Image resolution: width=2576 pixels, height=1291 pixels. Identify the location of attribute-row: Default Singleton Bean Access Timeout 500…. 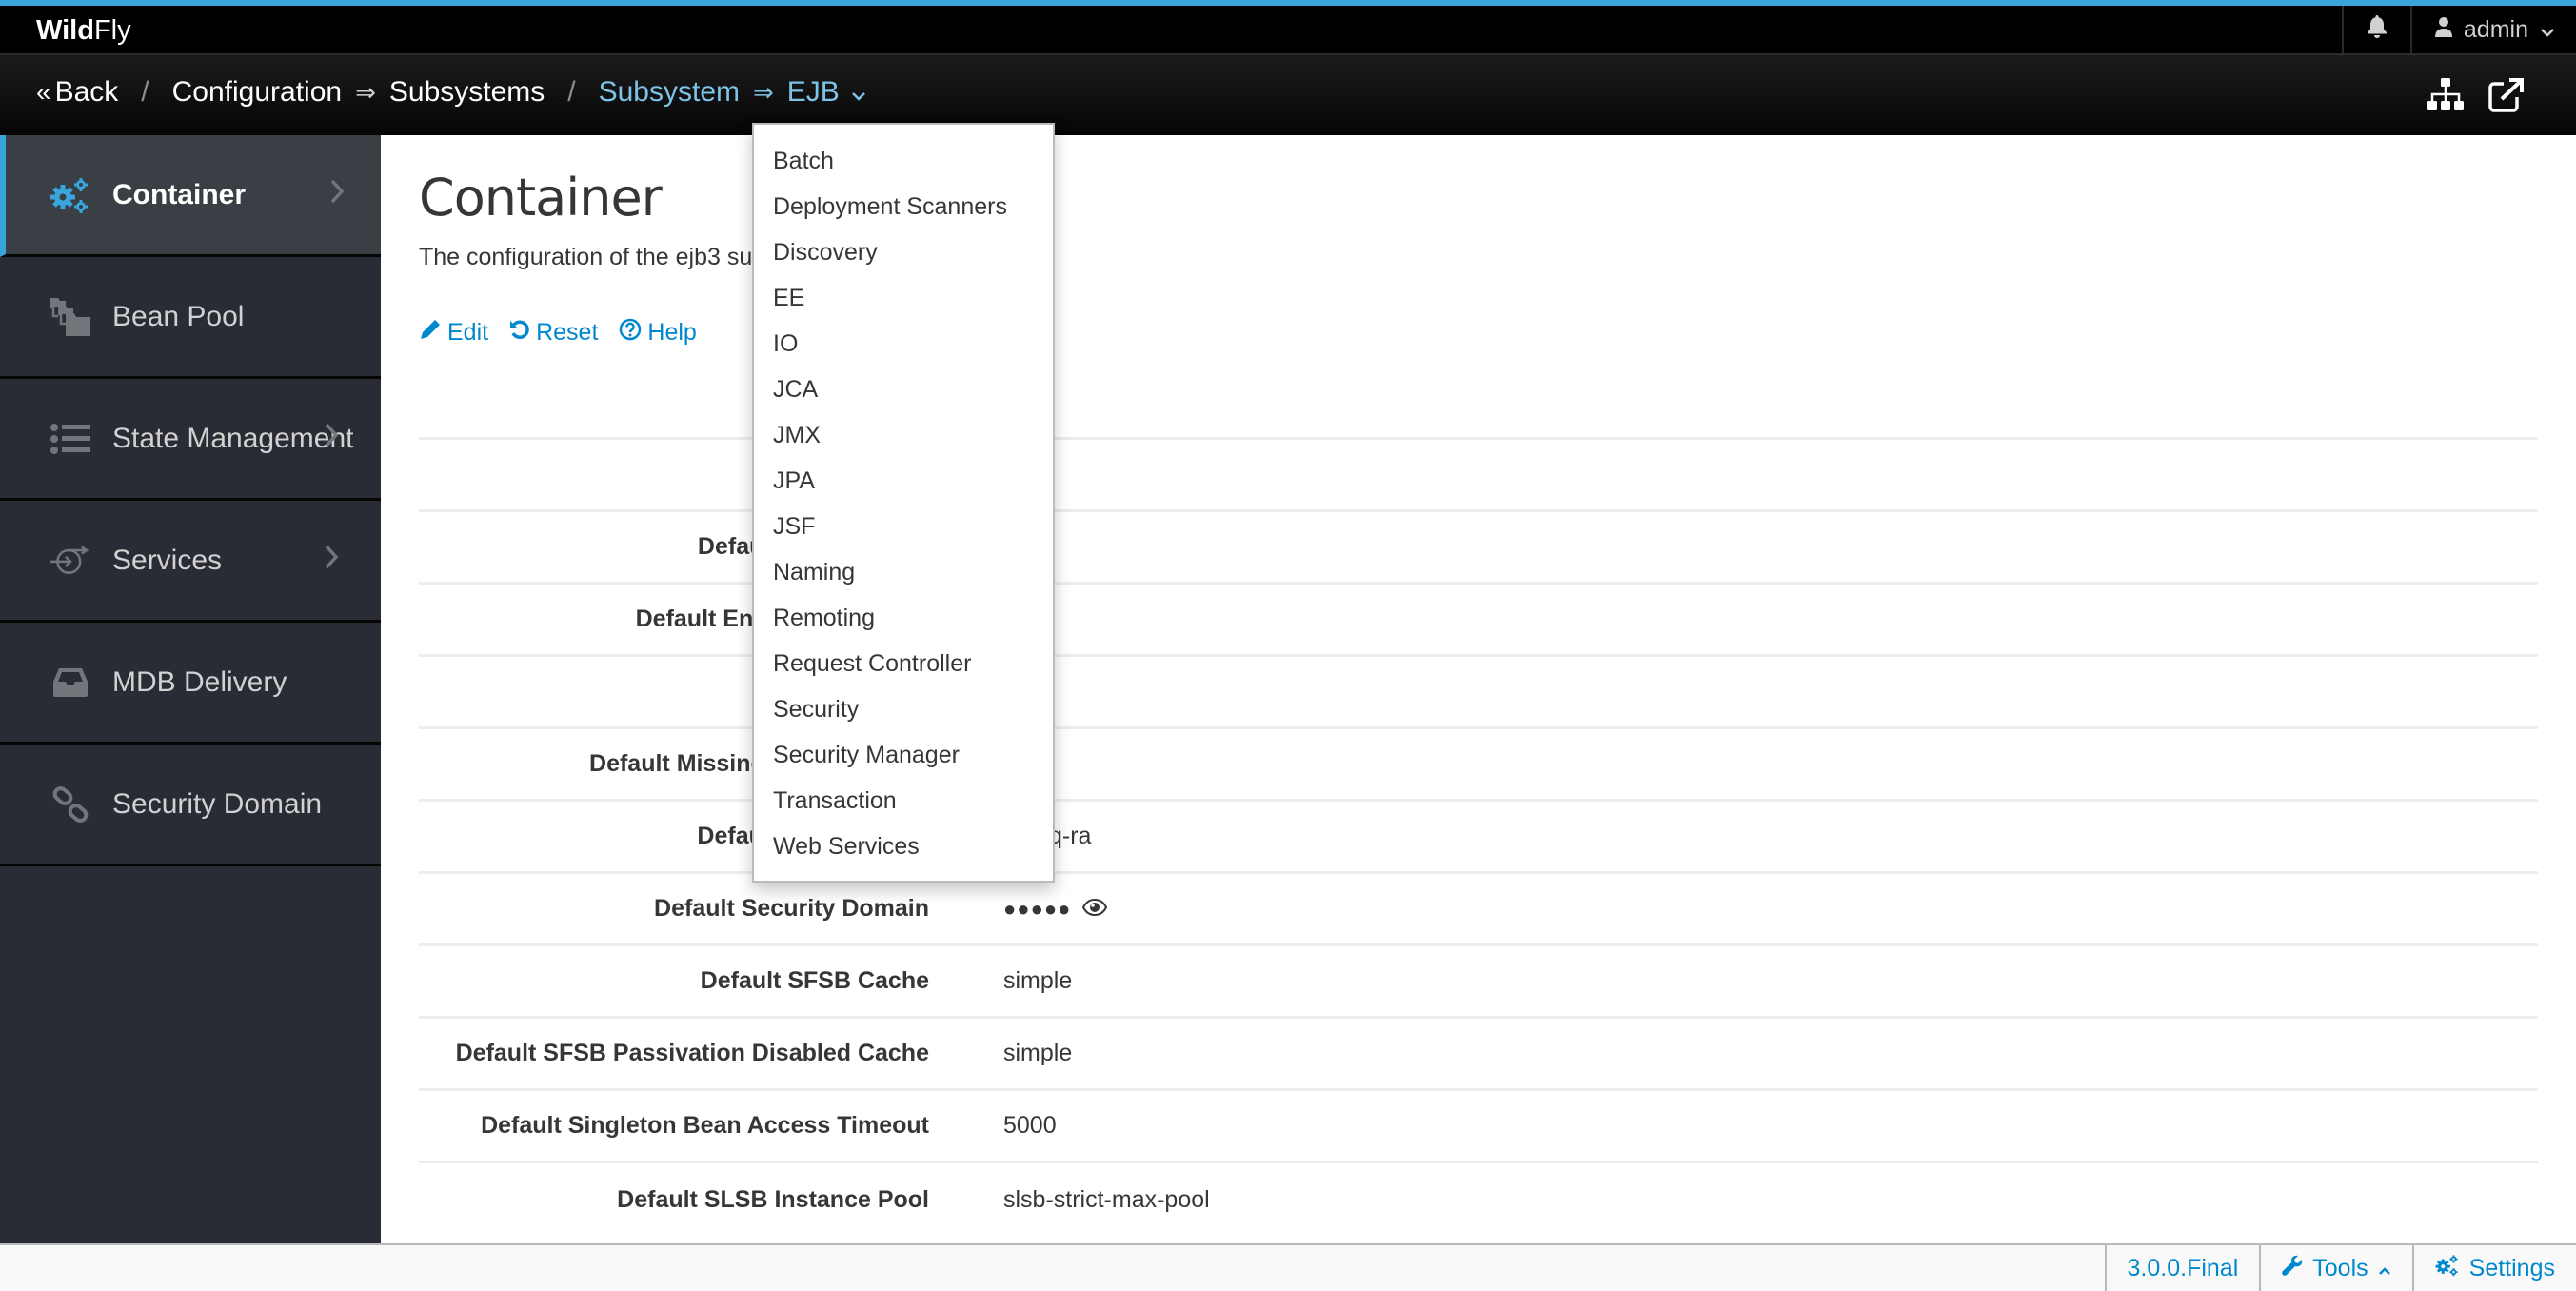
(1478, 1127).